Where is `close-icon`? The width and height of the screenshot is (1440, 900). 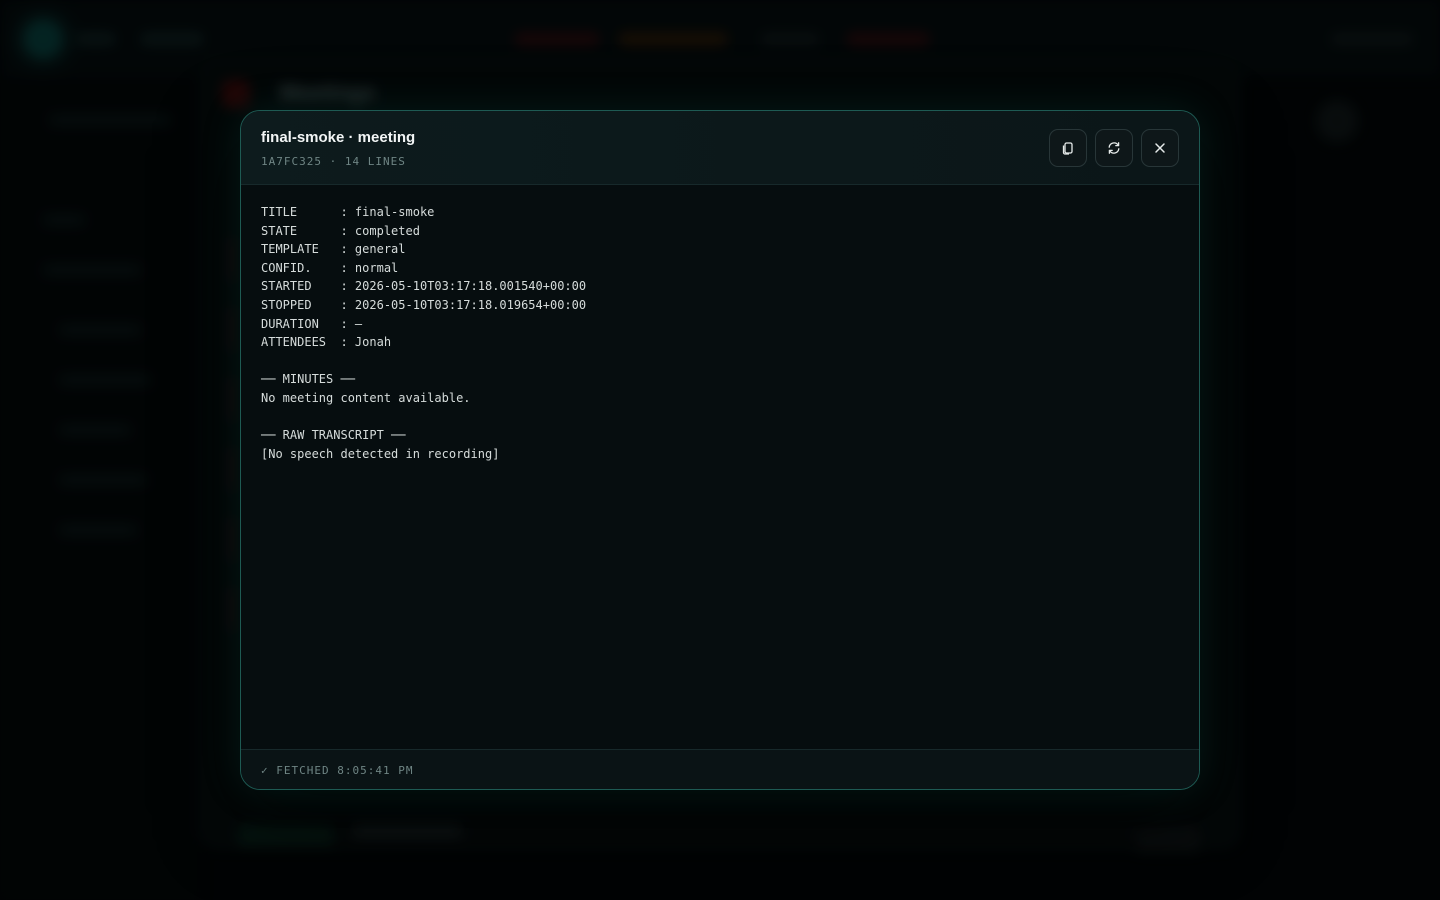 close-icon is located at coordinates (1160, 148).